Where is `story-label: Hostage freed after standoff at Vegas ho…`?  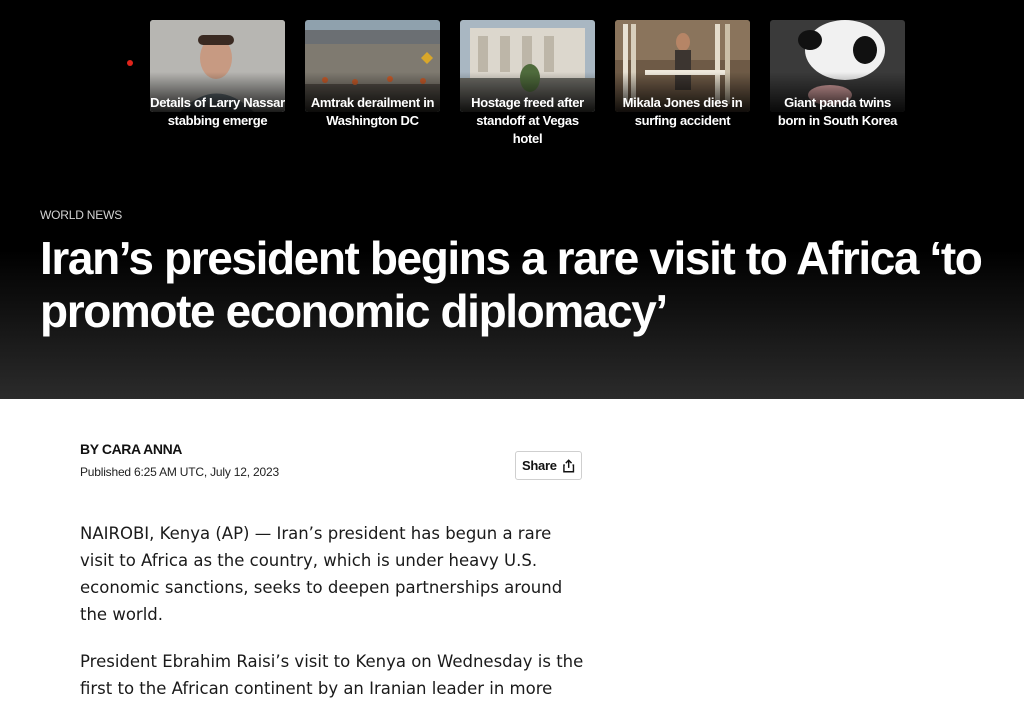 story-label: Hostage freed after standoff at Vegas ho… is located at coordinates (527, 120).